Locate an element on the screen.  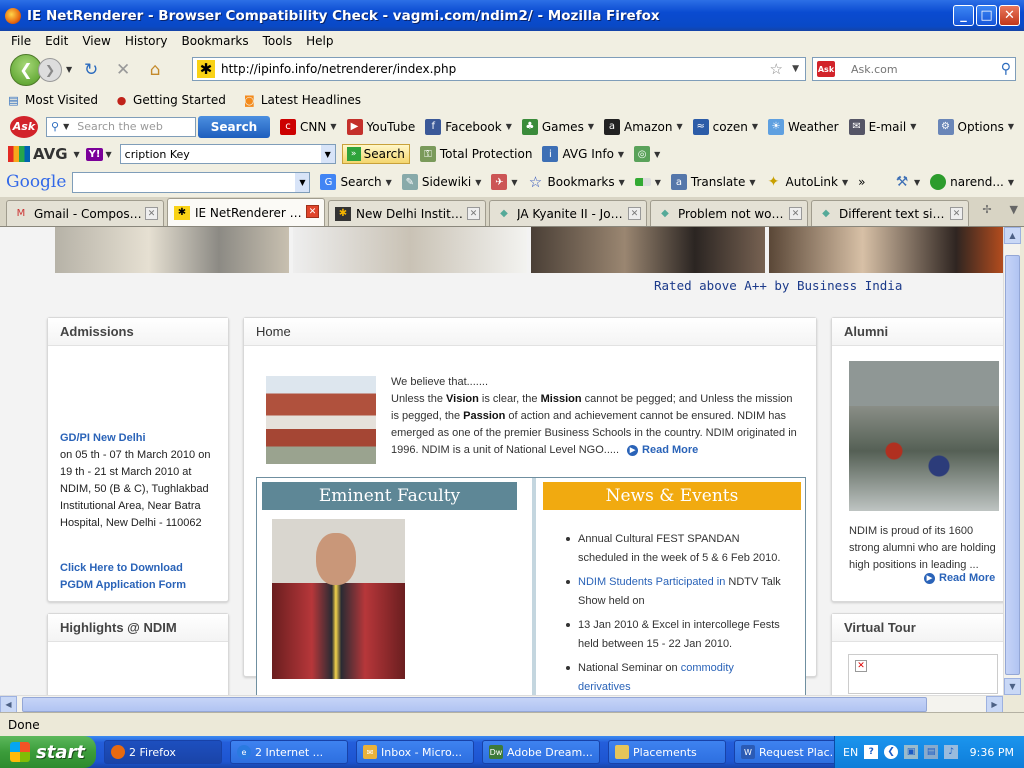
volume-icon: ♪ is located at coordinates (951, 752).